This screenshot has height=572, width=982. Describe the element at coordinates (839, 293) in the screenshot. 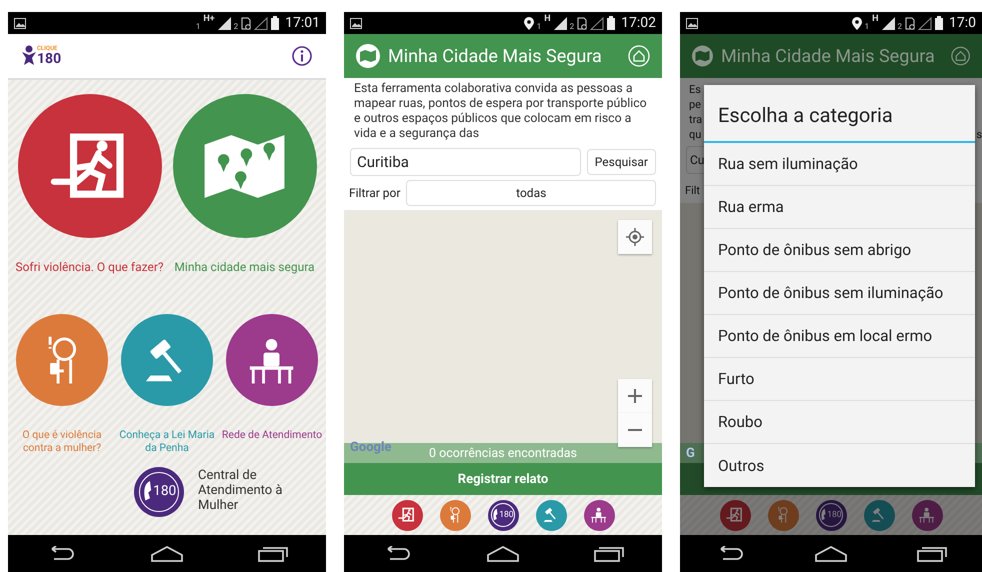

I see `category-option: Ponto de ônibus sem iluminação` at that location.